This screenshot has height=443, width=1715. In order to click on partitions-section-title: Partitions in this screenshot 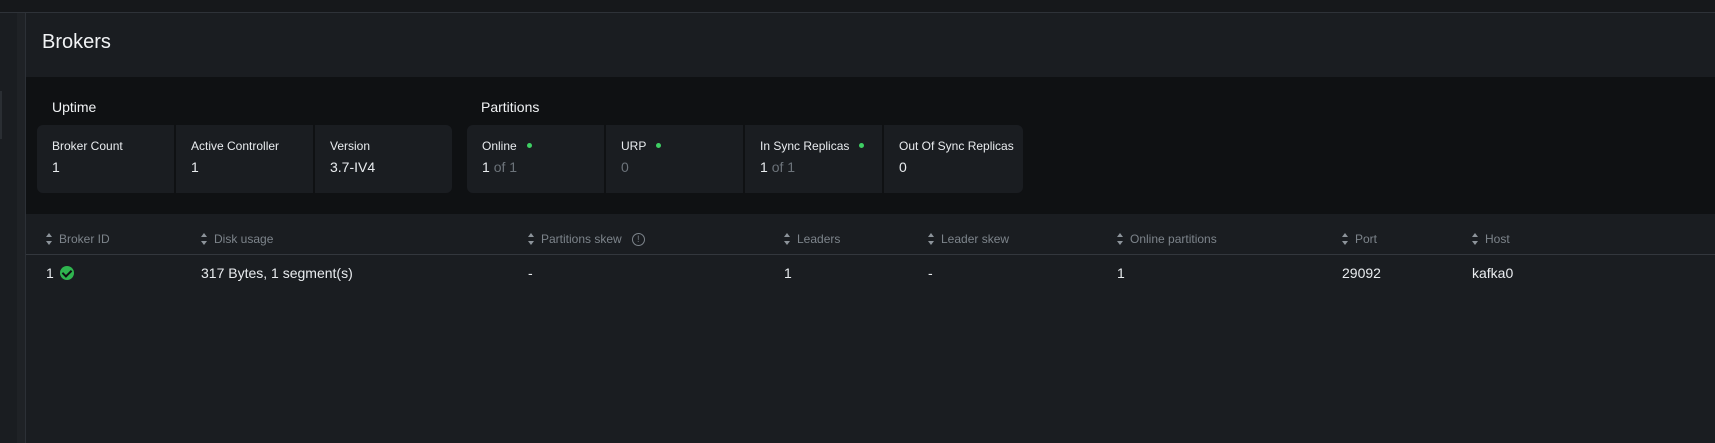, I will do `click(510, 107)`.